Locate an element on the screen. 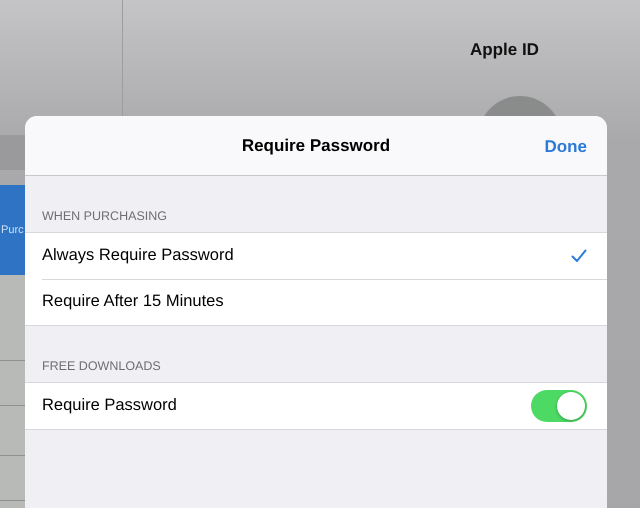  option-row: Always Require Password is located at coordinates (316, 255).